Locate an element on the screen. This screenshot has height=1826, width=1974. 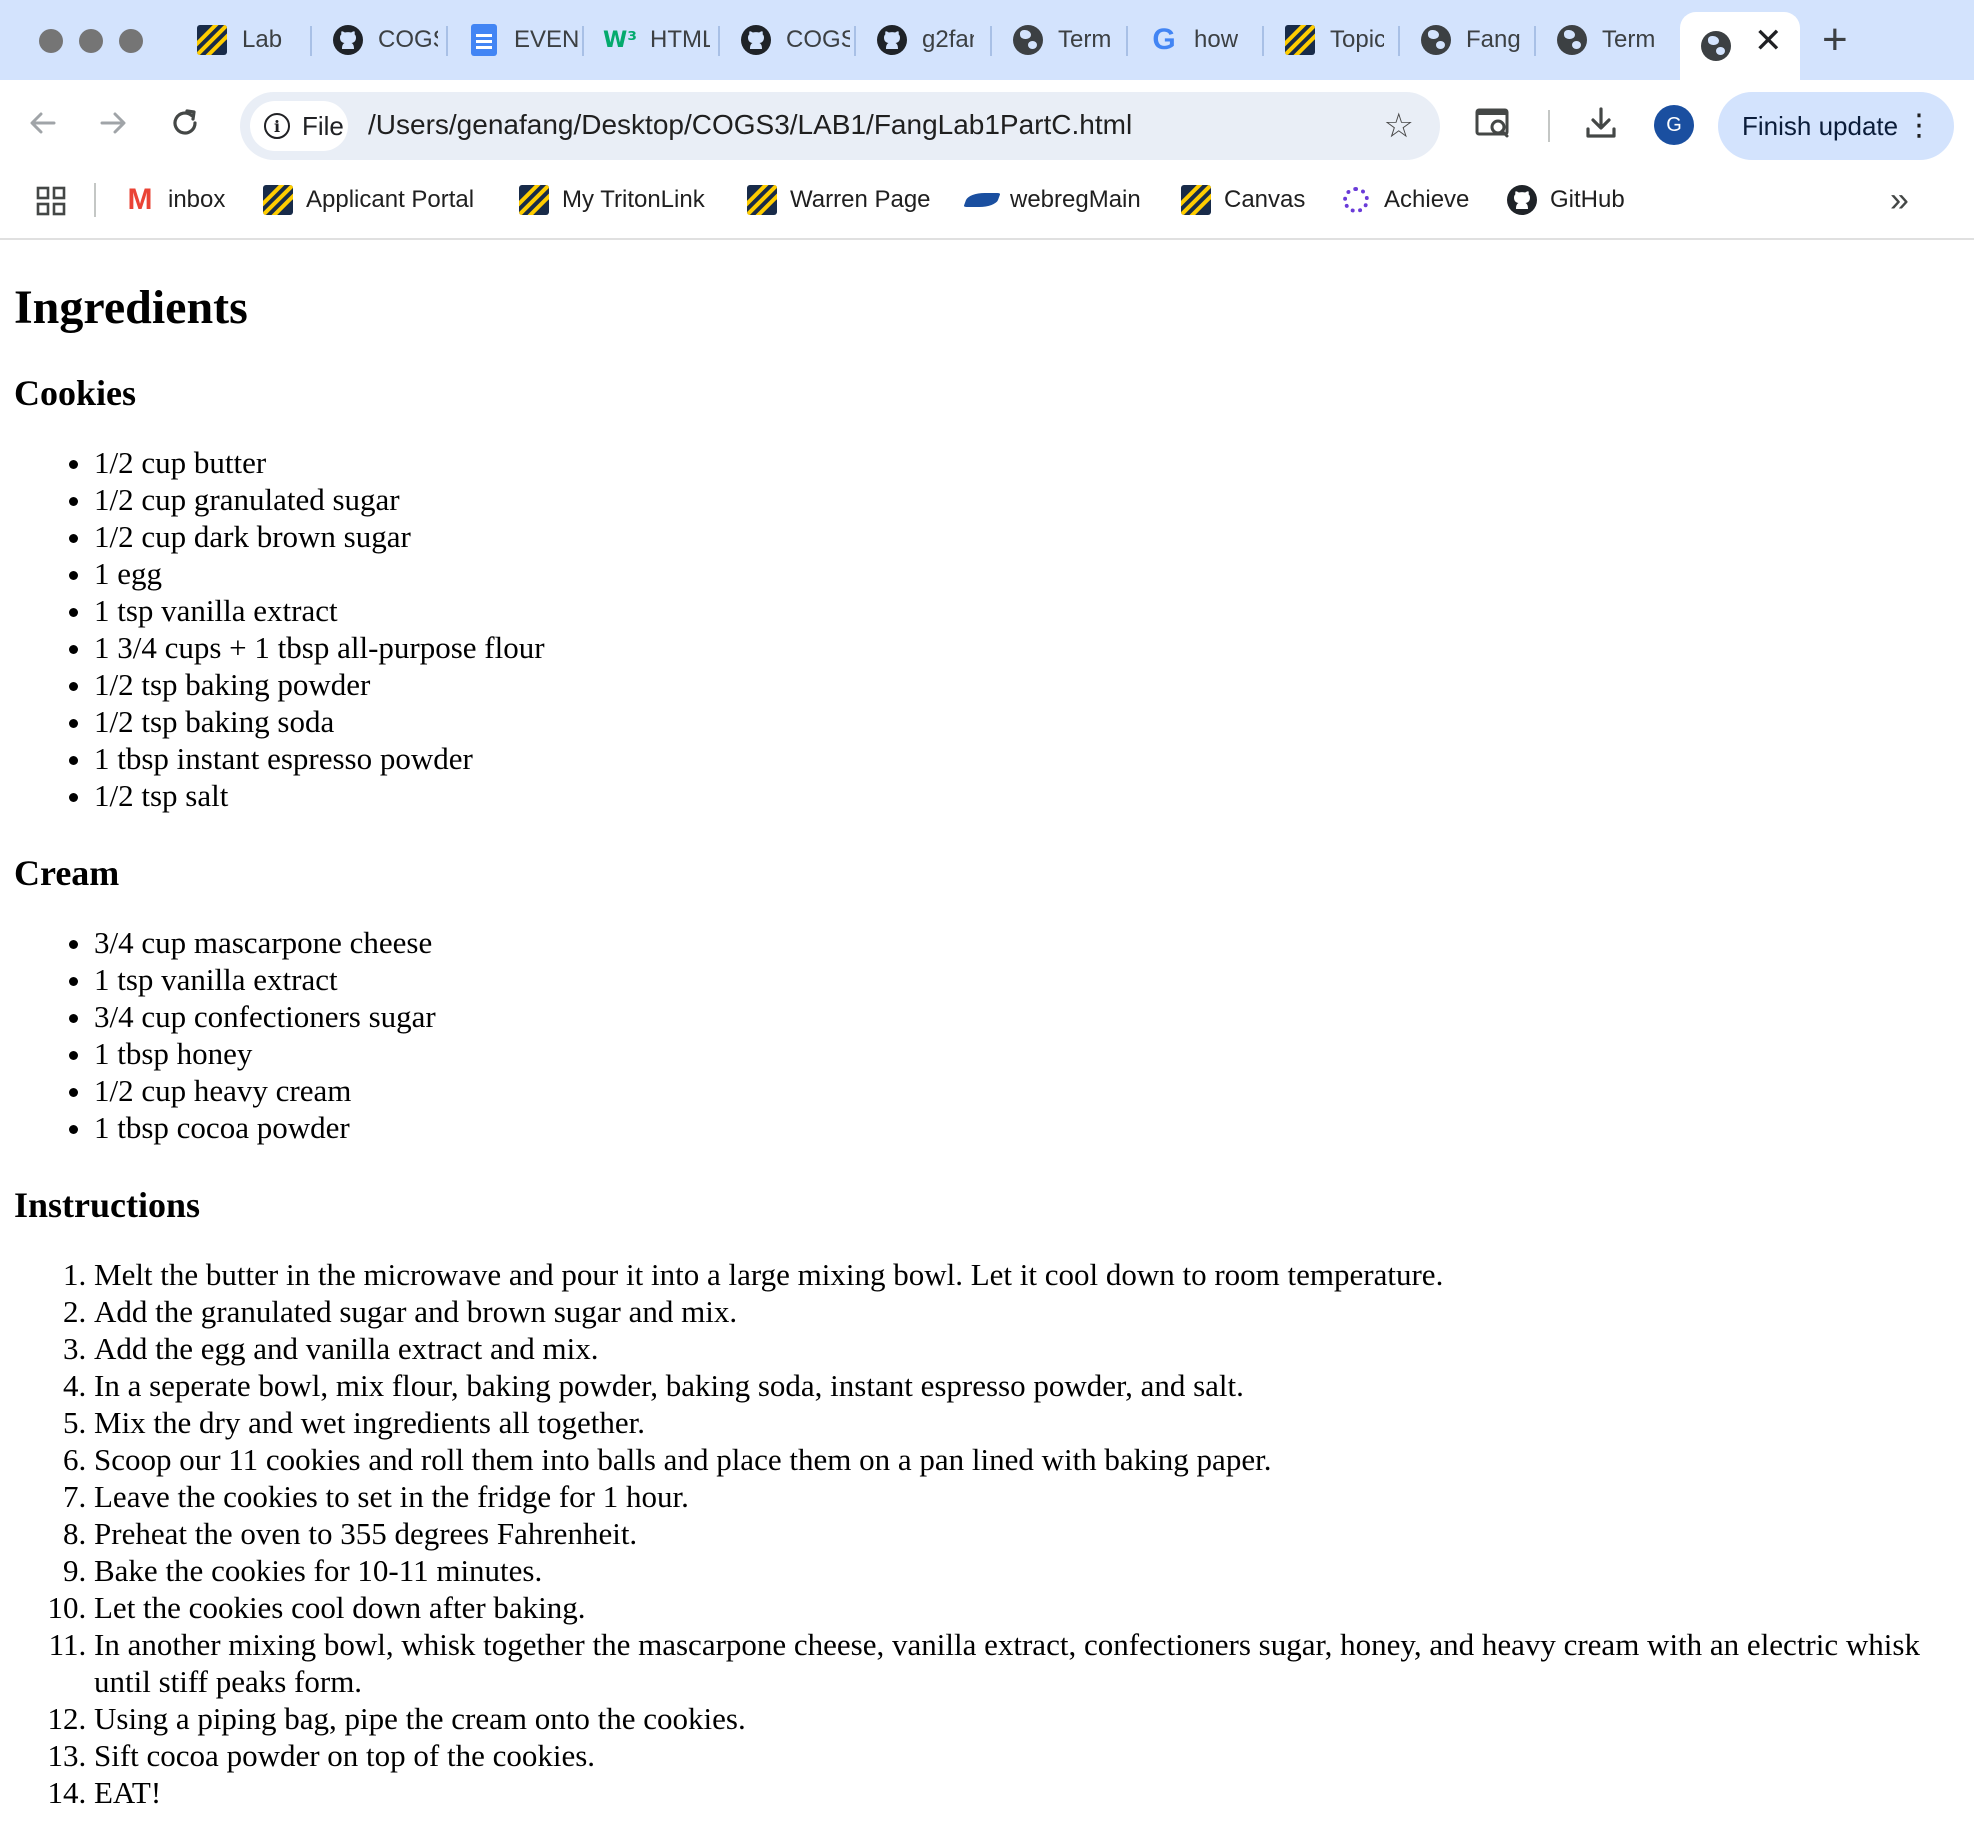
search-tabs-icon is located at coordinates (1493, 123).